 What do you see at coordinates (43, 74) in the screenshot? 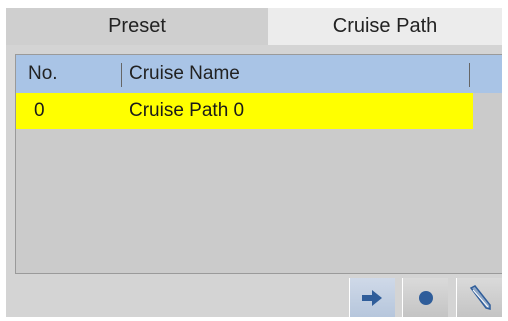
I see `column-header-no: No.` at bounding box center [43, 74].